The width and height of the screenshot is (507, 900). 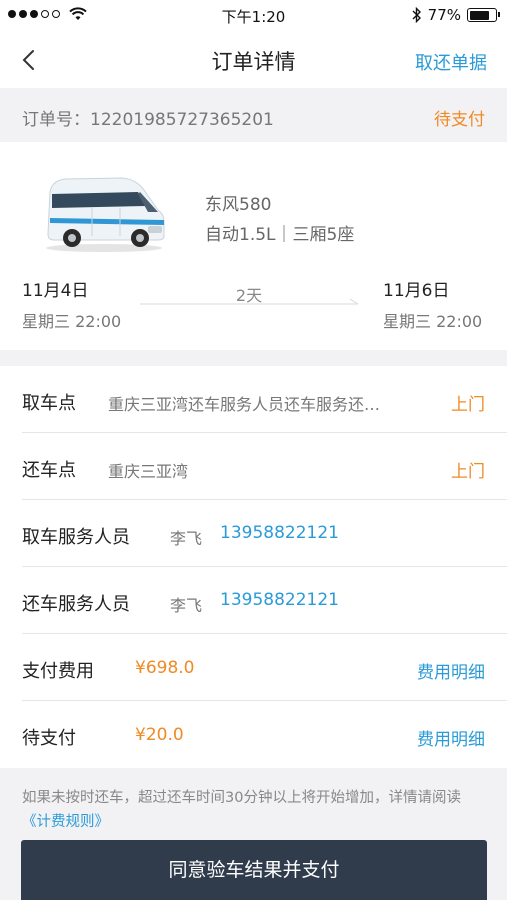 What do you see at coordinates (58, 671) in the screenshot?
I see `paid-fee-label: 支付费用` at bounding box center [58, 671].